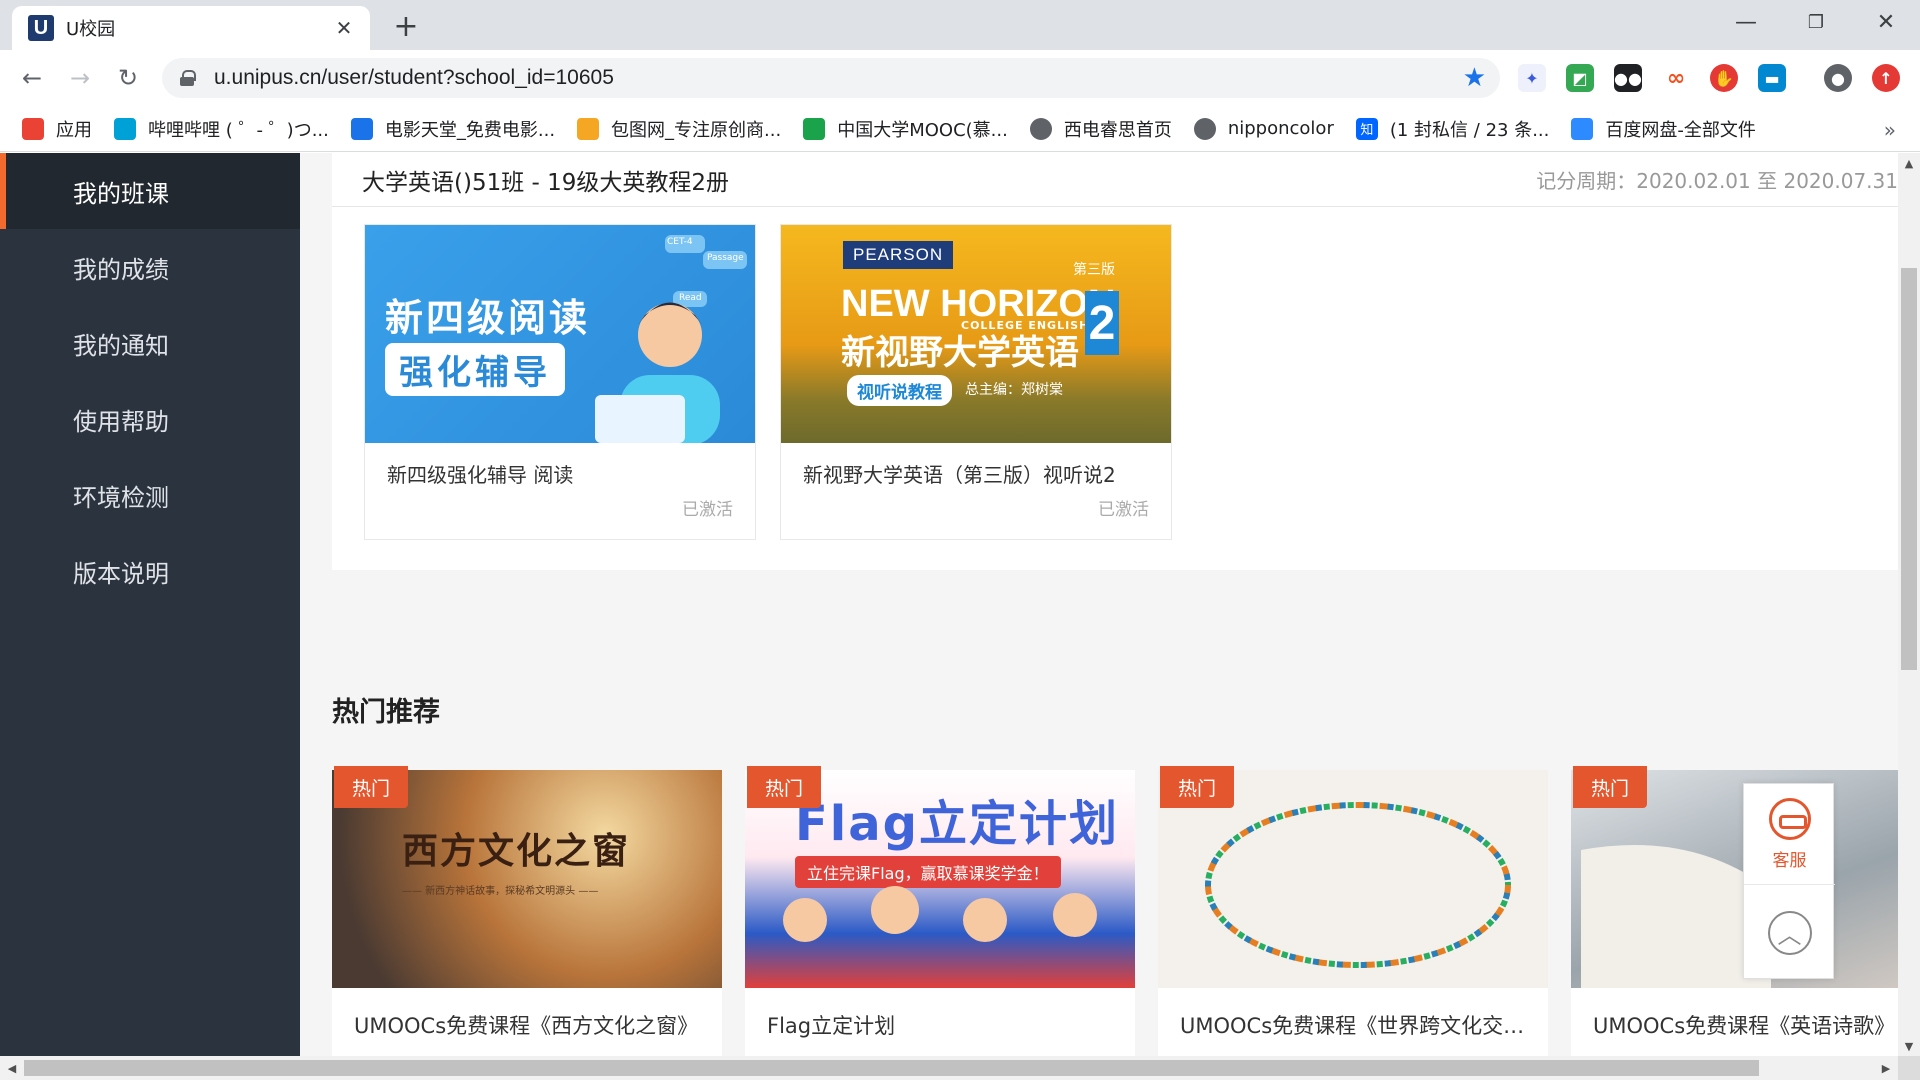  What do you see at coordinates (690, 298) in the screenshot?
I see `cover-tag-read: Read` at bounding box center [690, 298].